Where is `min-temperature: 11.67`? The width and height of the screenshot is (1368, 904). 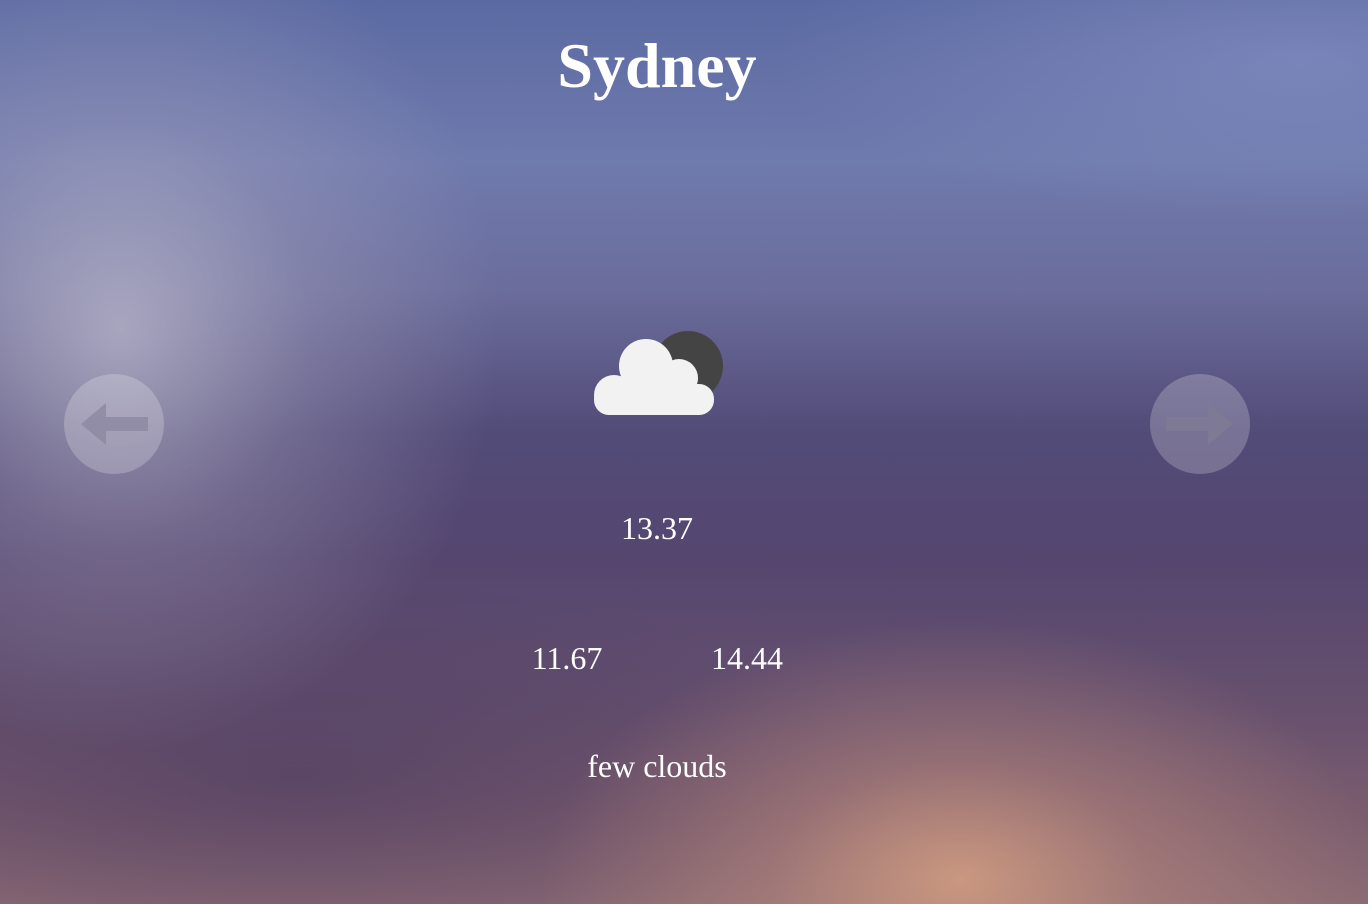 min-temperature: 11.67 is located at coordinates (567, 658).